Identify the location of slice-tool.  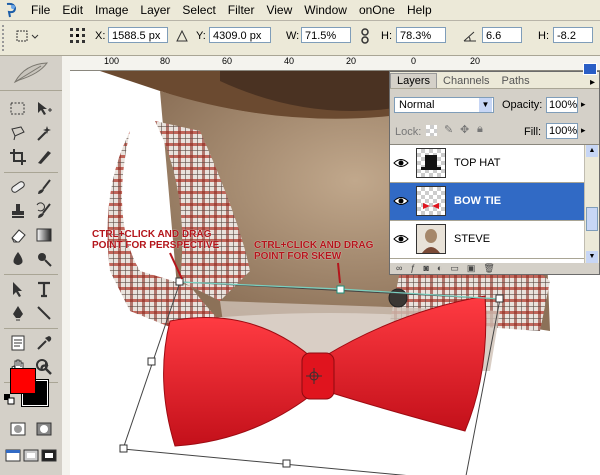
(44, 157).